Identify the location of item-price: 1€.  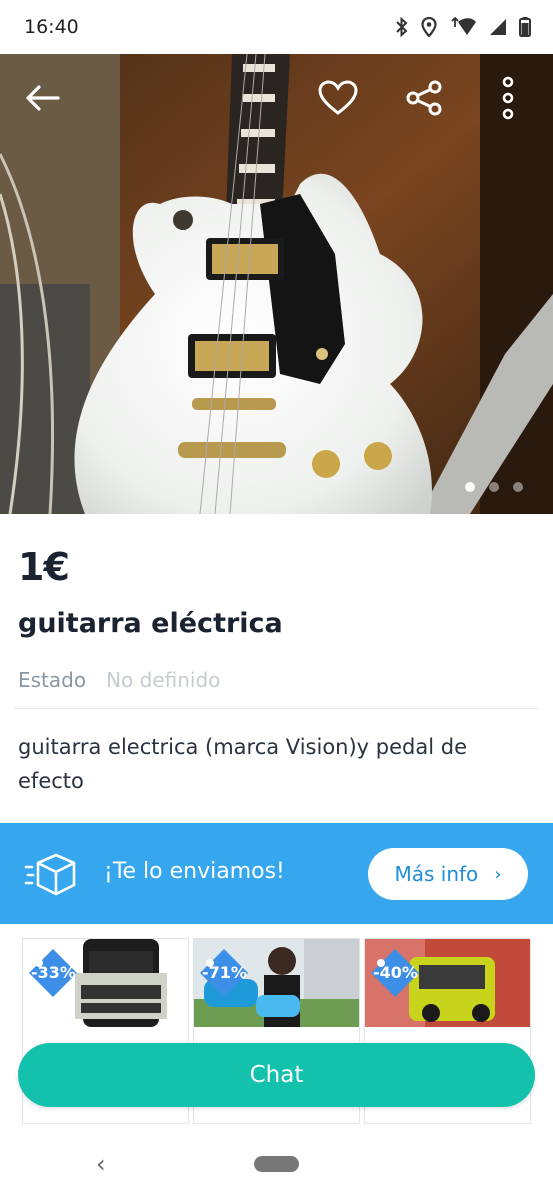
(44, 567).